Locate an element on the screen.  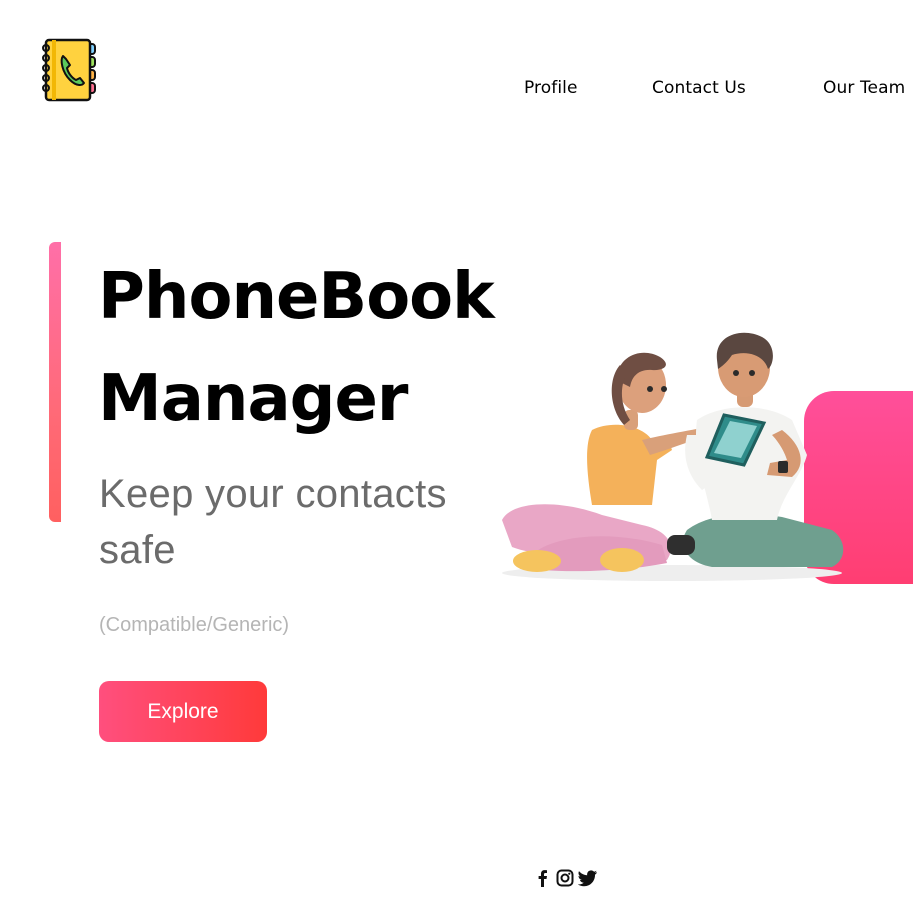
twitter-icon is located at coordinates (587, 878).